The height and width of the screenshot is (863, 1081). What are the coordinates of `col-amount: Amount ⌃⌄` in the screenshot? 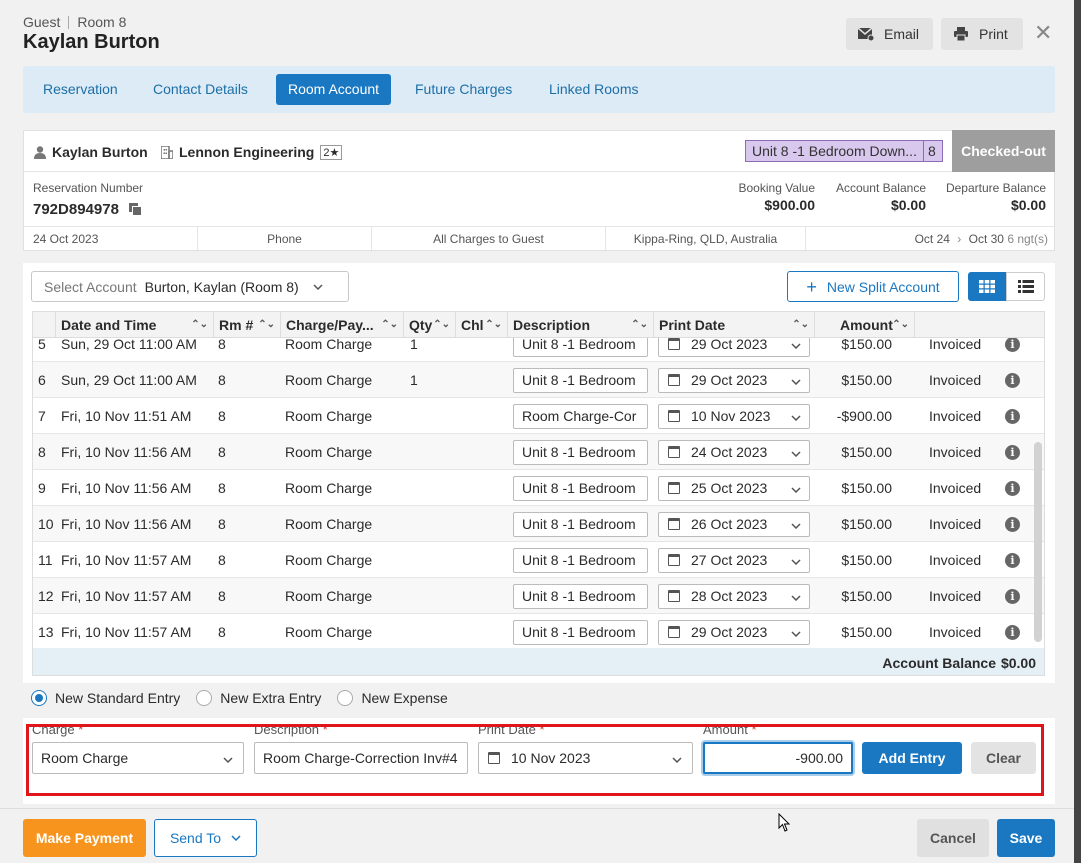 It's located at (865, 325).